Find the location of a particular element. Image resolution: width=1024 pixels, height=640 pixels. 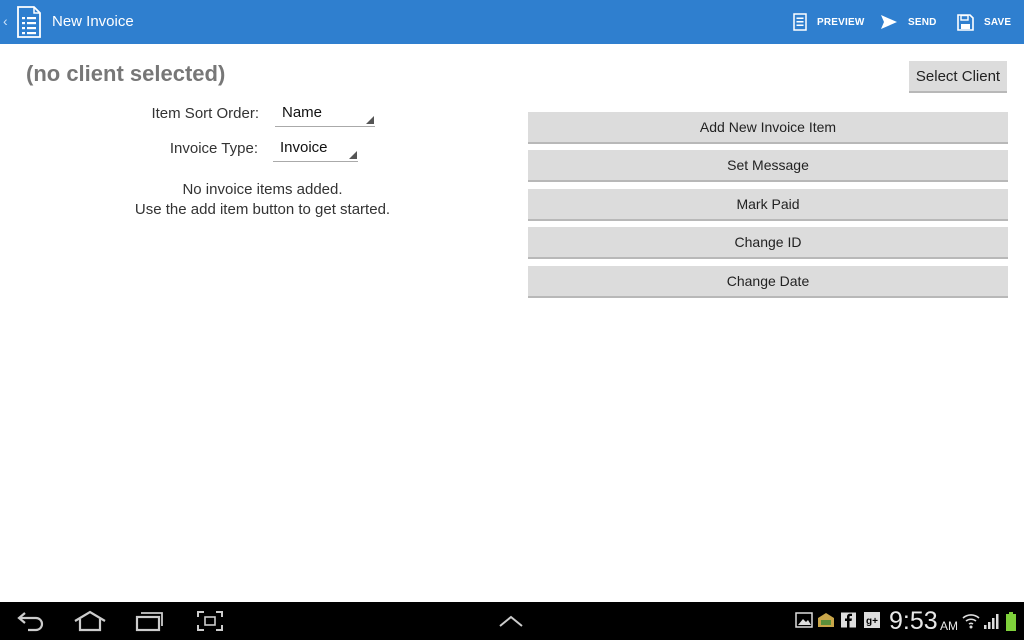

up-chevron-button is located at coordinates (511, 621).